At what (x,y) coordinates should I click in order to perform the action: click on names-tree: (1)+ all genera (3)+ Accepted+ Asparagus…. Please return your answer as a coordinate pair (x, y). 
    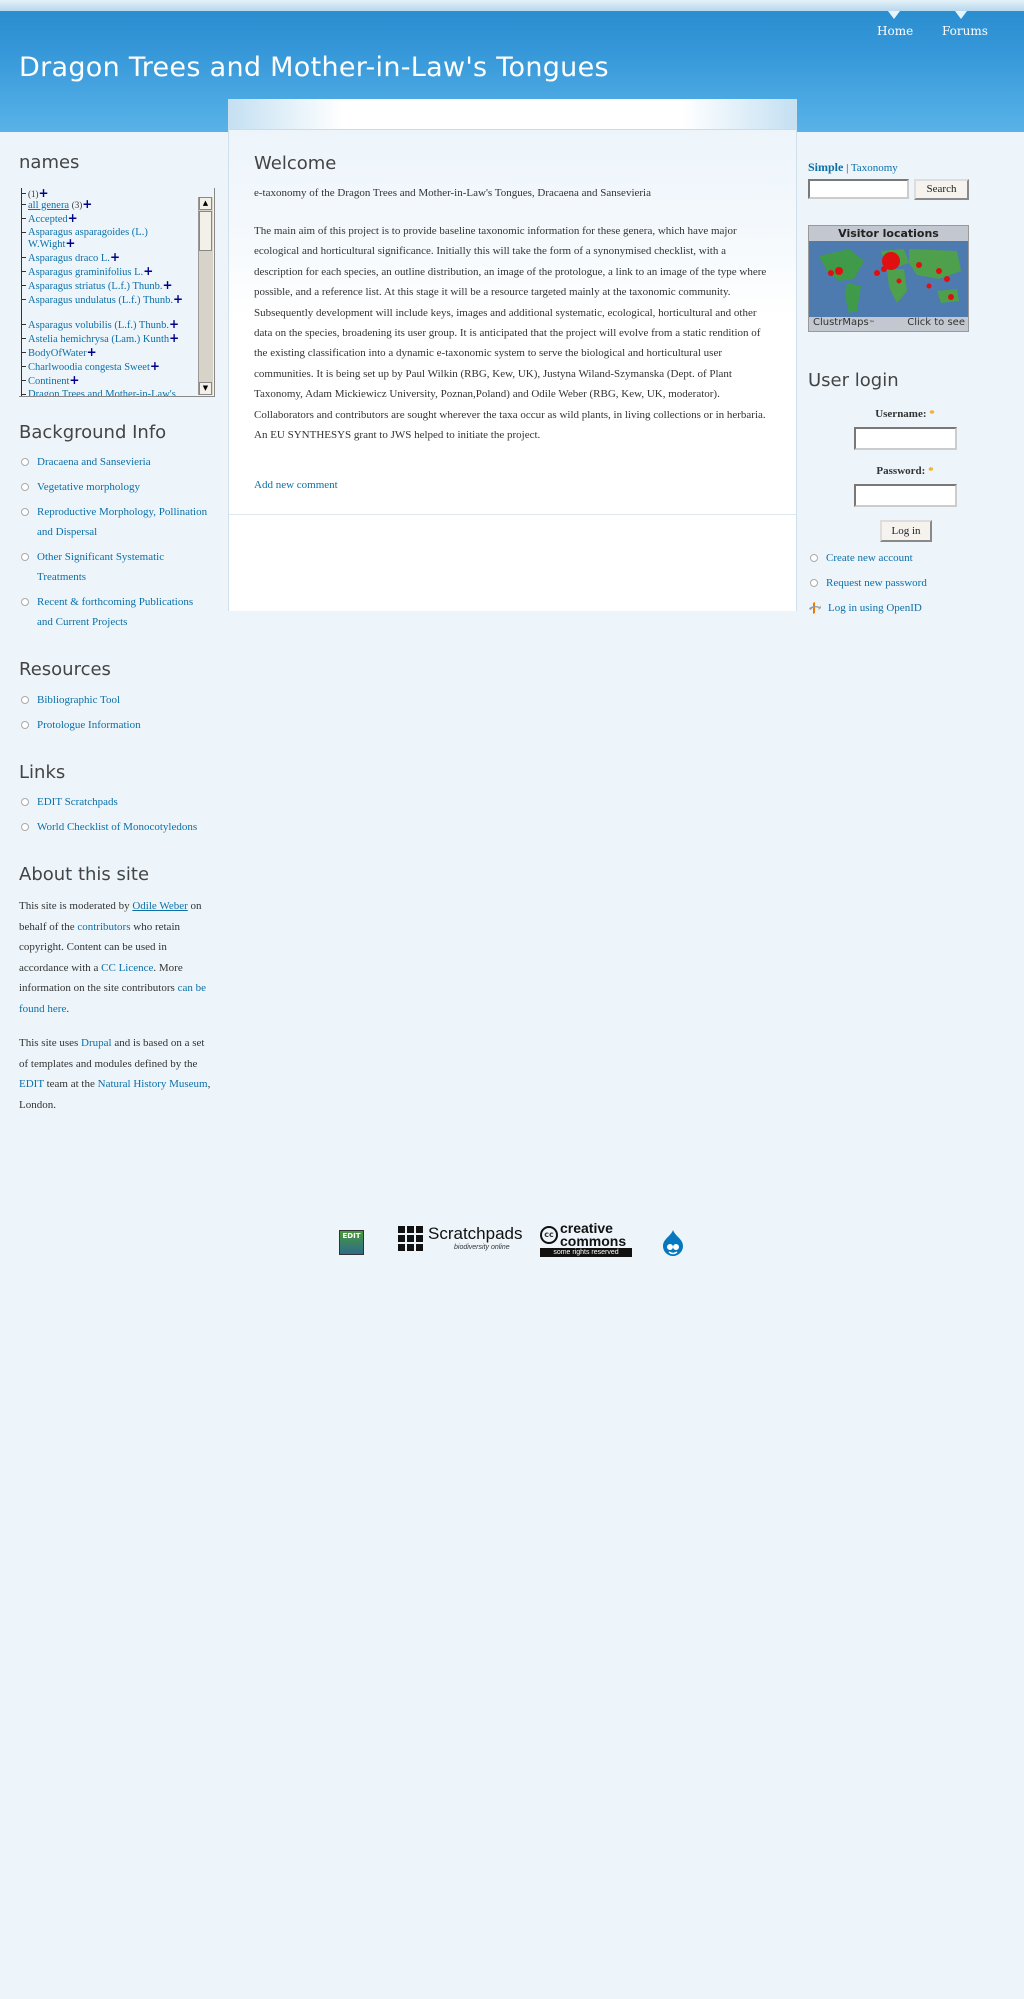
    Looking at the image, I should click on (117, 292).